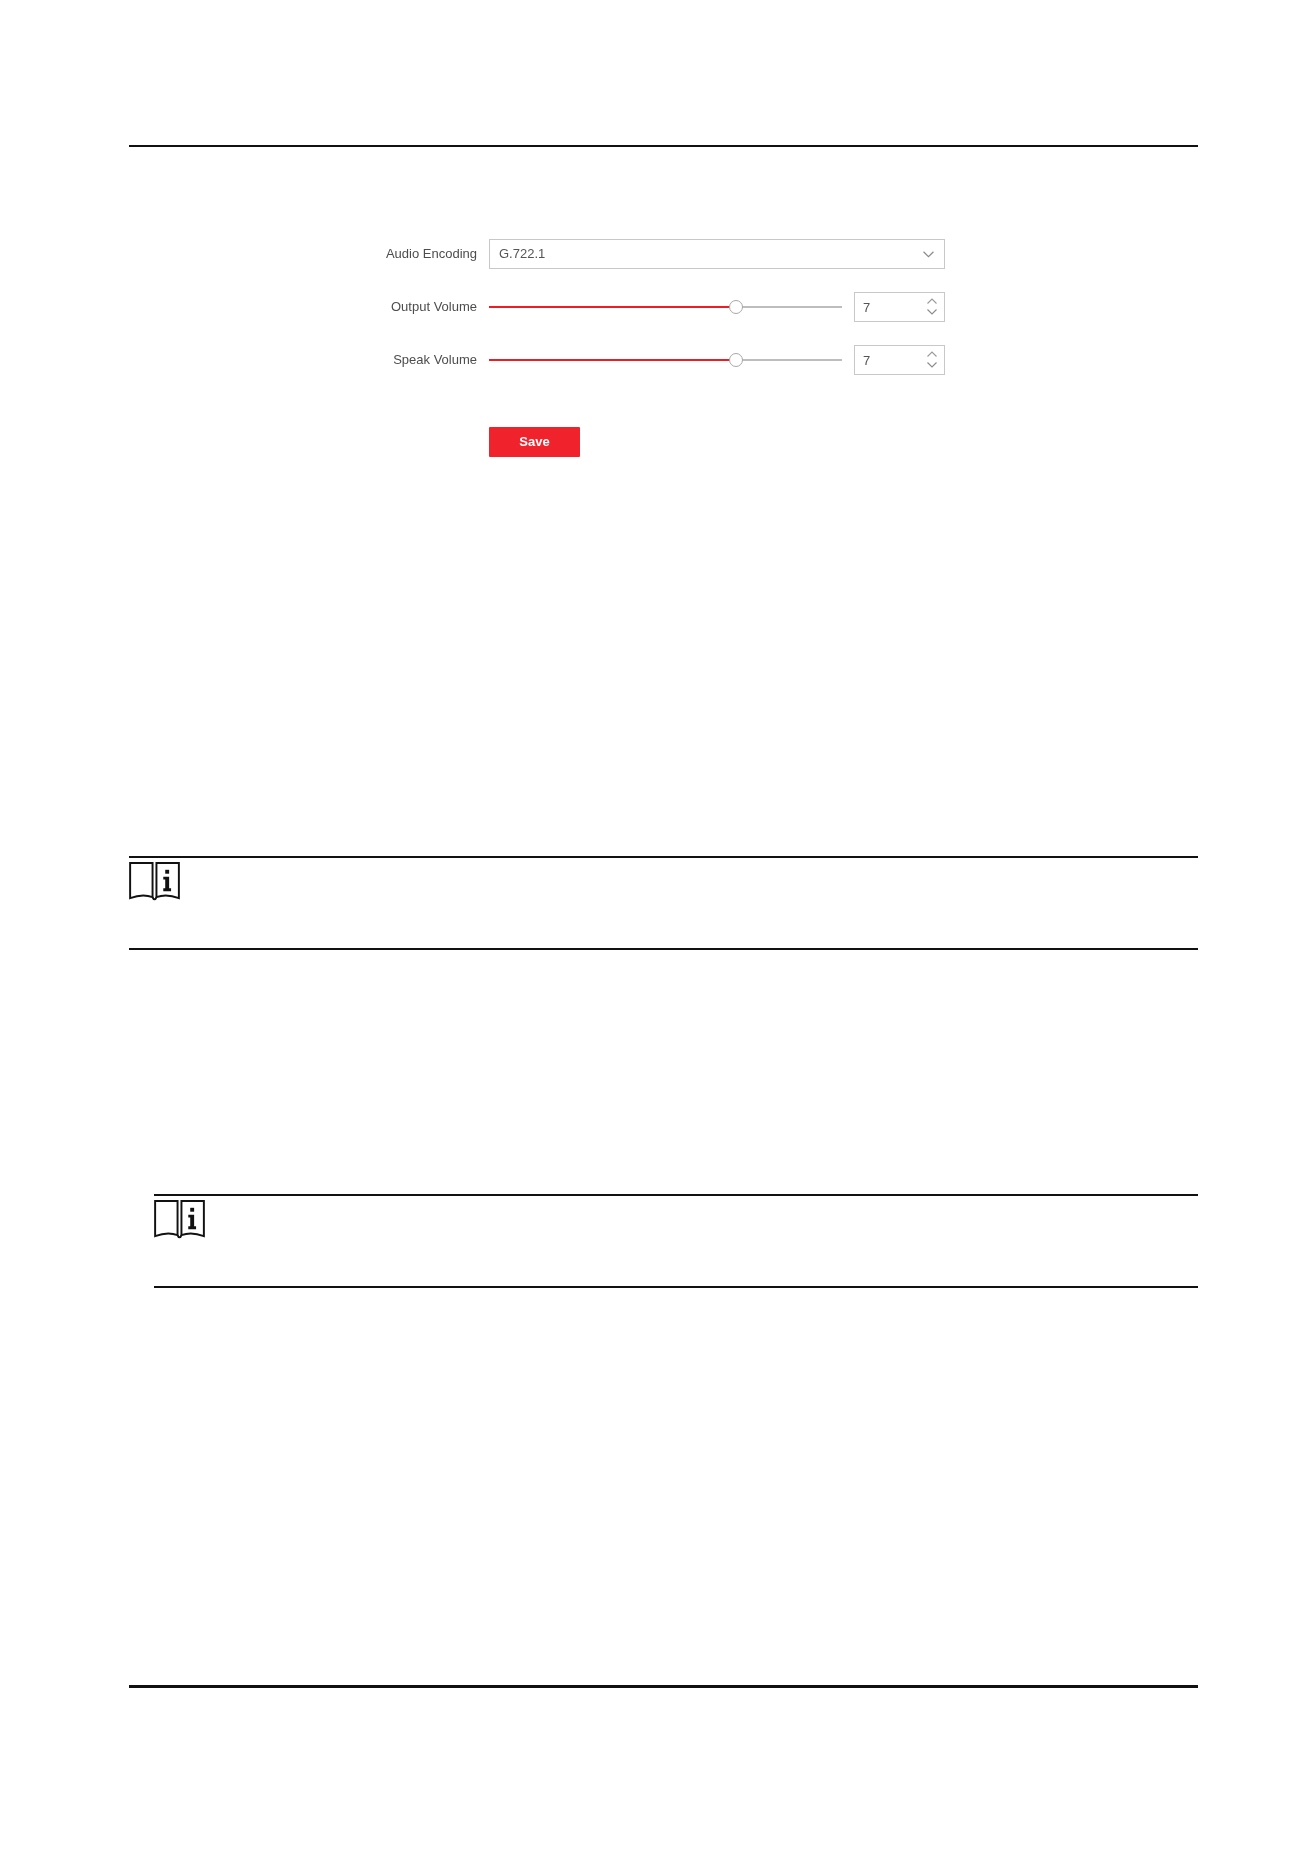  I want to click on encoding-select: G.722.1, so click(717, 254).